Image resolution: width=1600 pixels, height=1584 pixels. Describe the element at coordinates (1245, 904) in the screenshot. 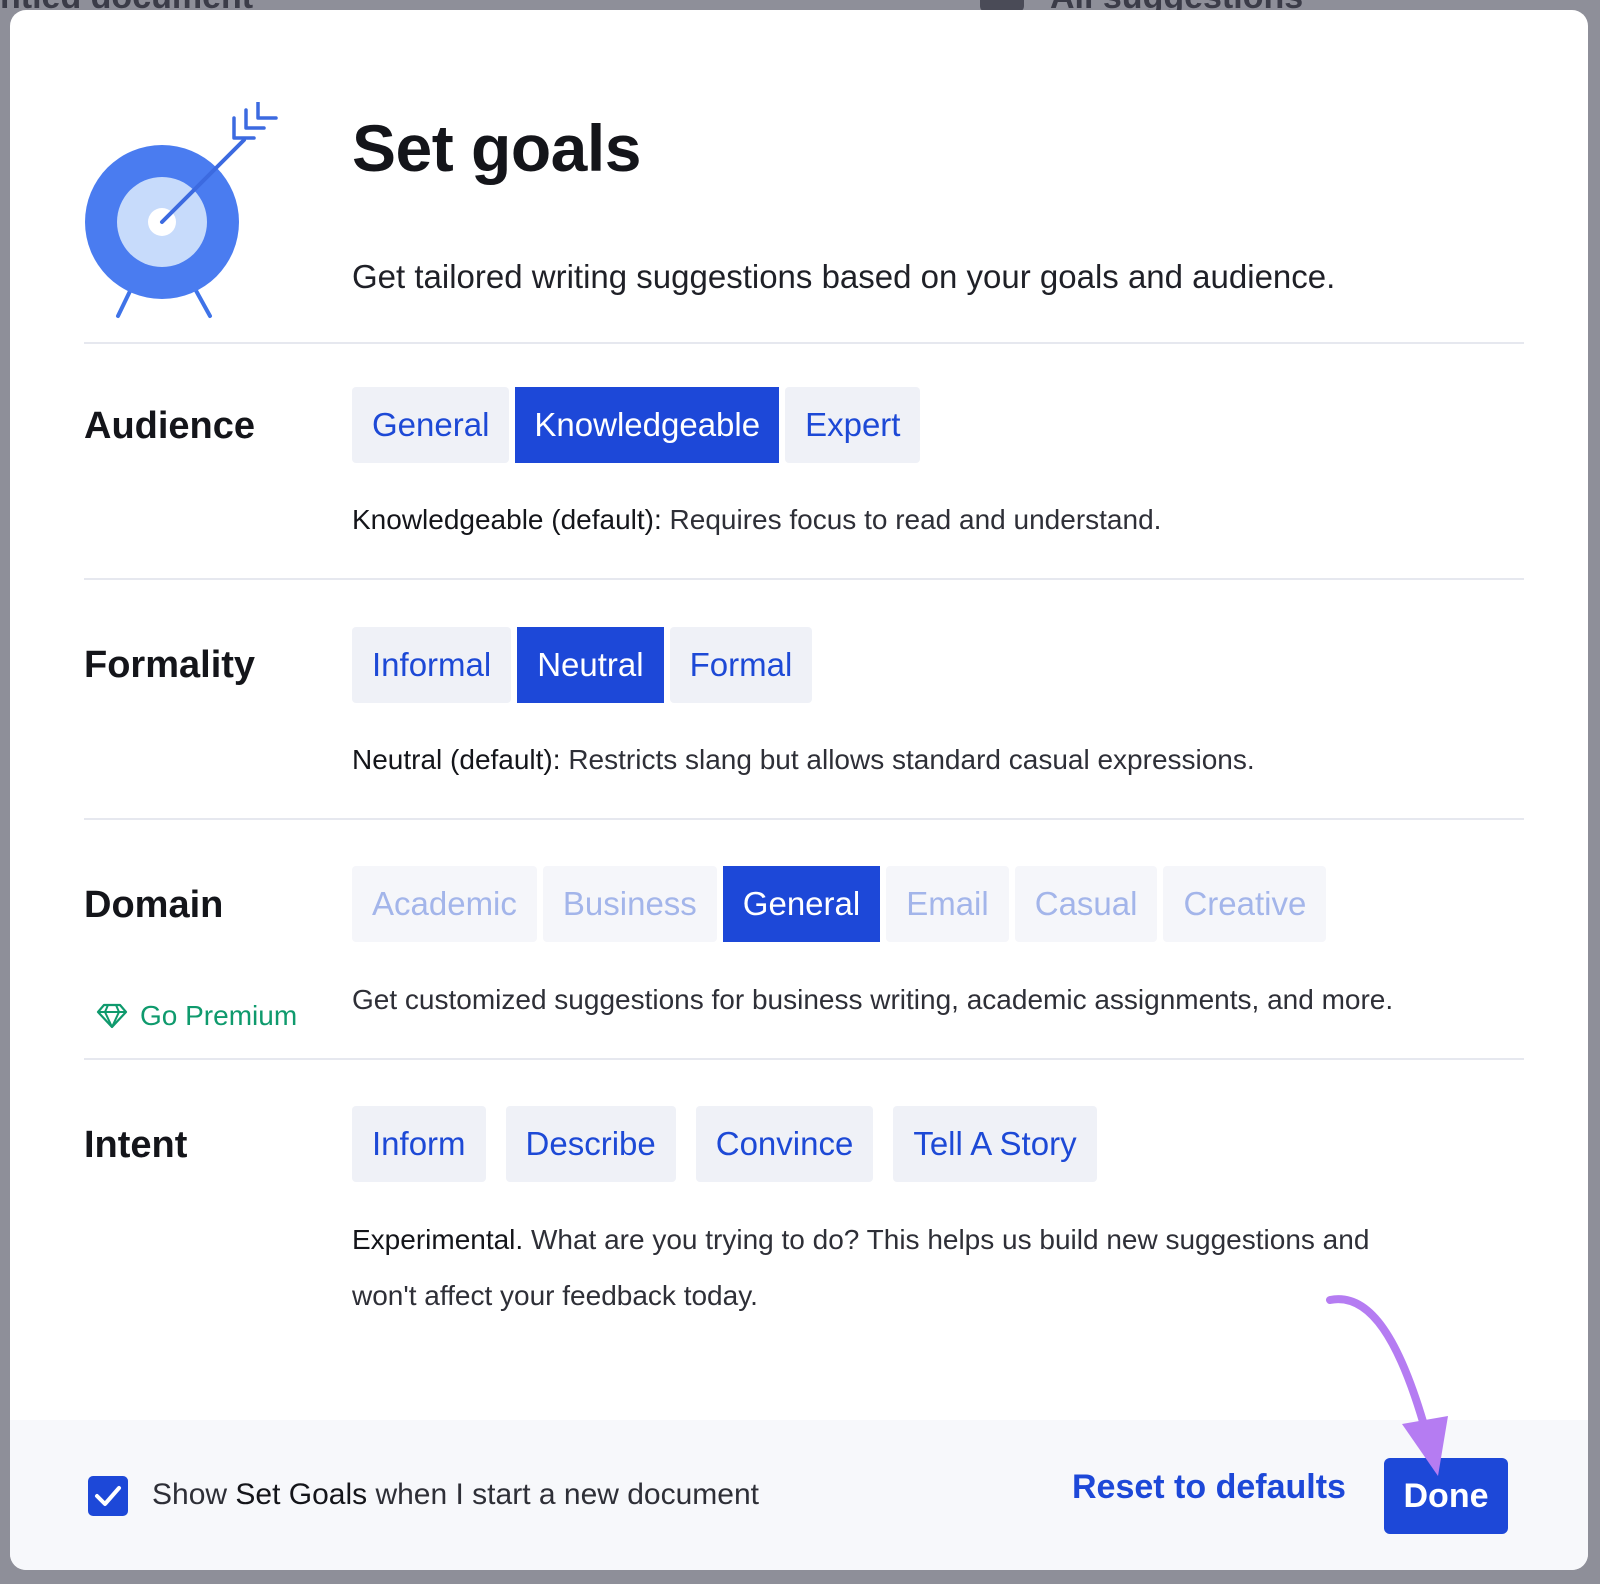

I see `domain-option-creative: Creative` at that location.